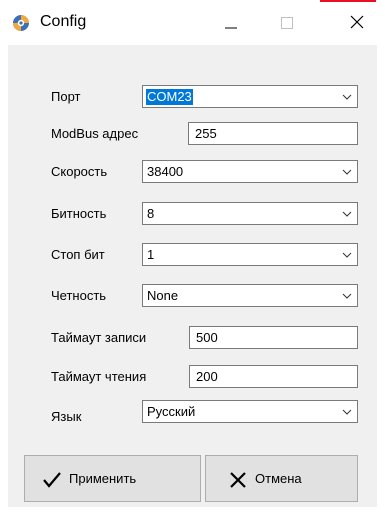 The height and width of the screenshot is (514, 385). I want to click on maximize-button, so click(287, 22).